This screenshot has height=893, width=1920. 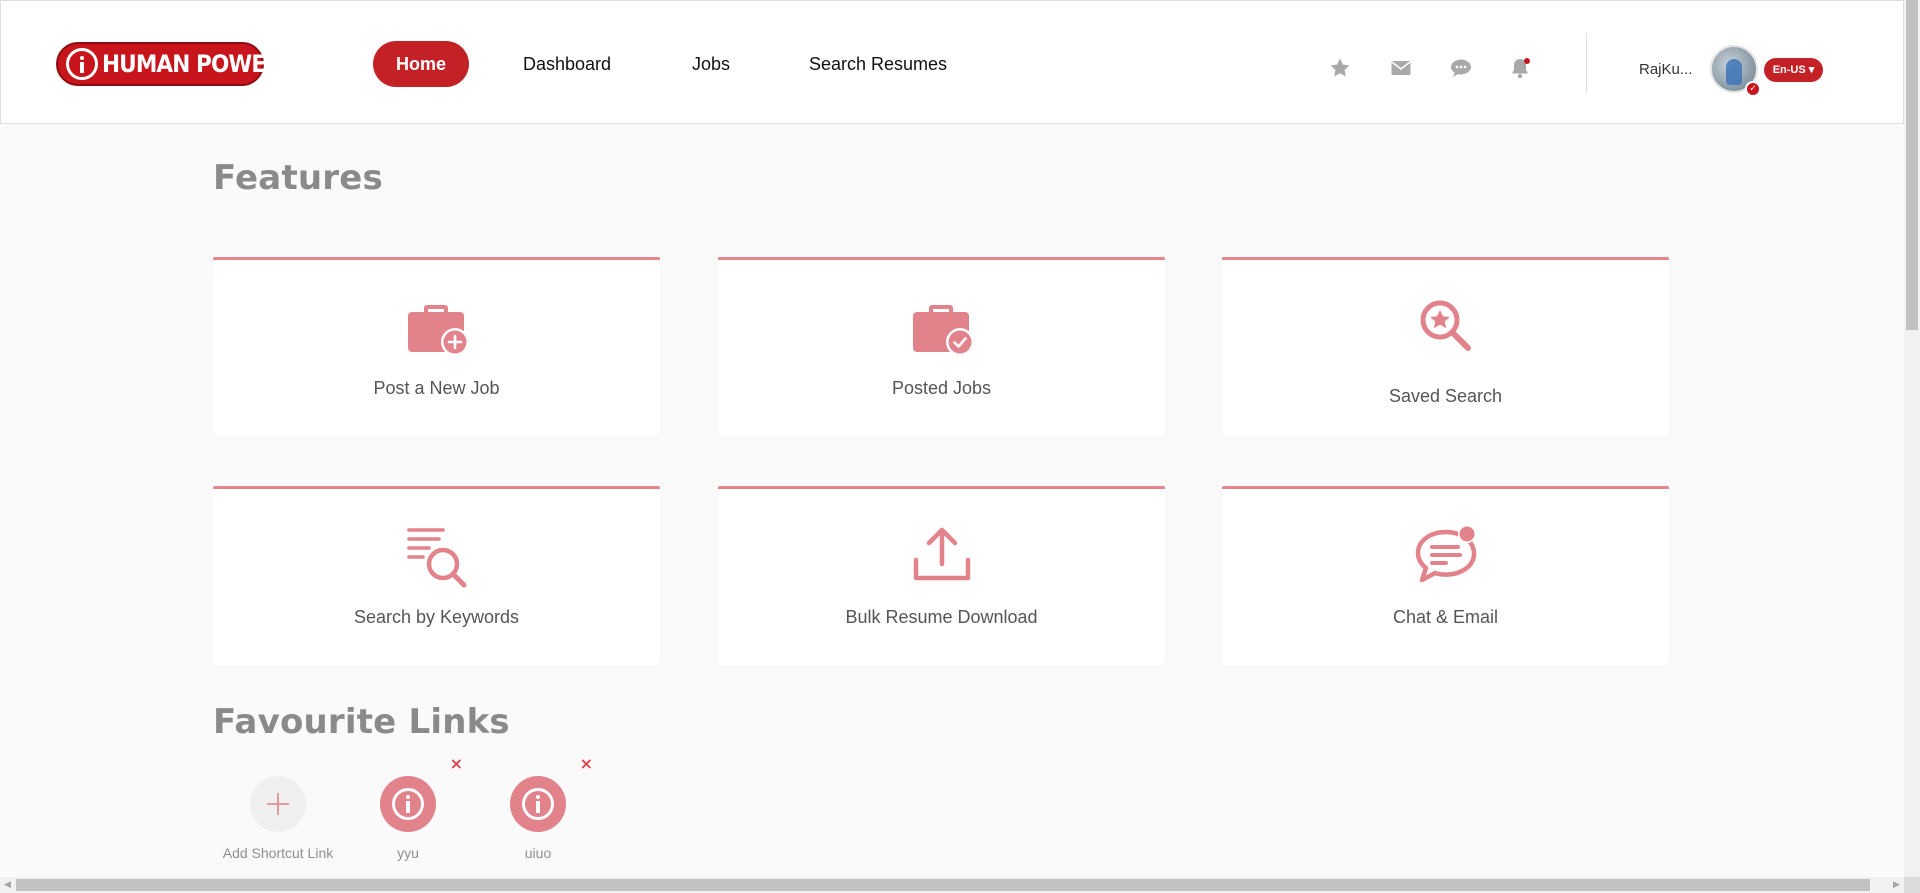 I want to click on favourite-link-label: yyu, so click(x=408, y=853).